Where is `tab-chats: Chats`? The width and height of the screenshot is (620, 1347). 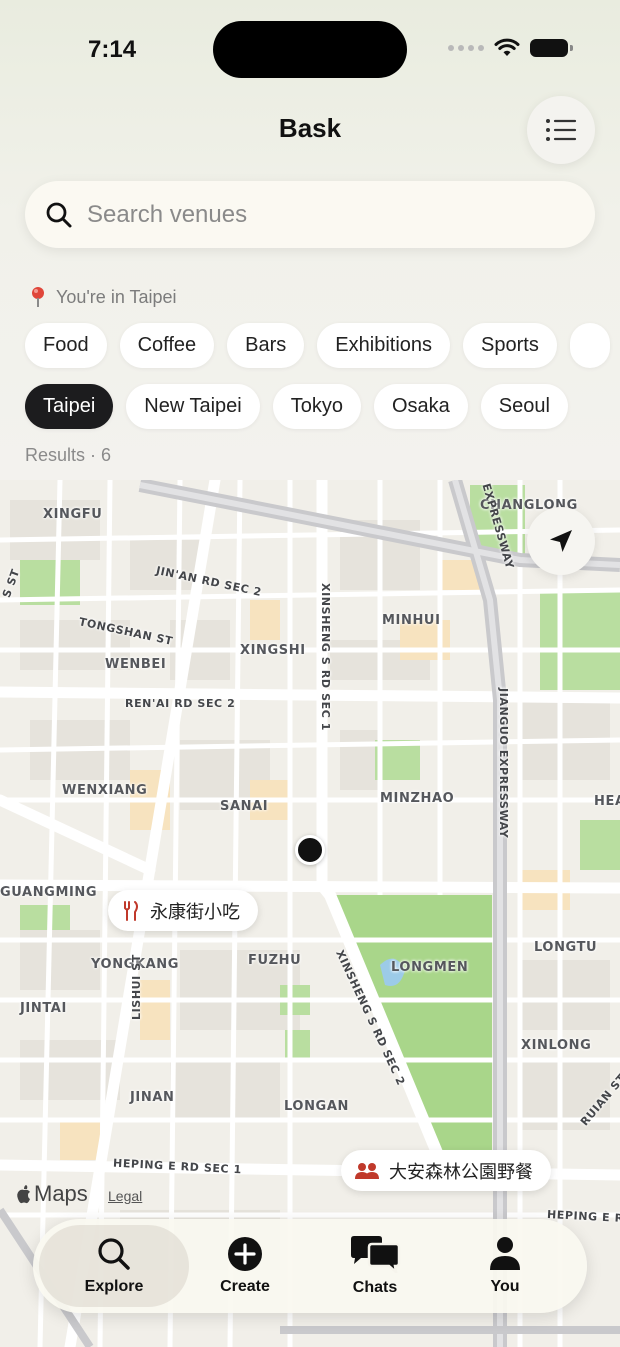
tab-chats: Chats is located at coordinates (375, 1266).